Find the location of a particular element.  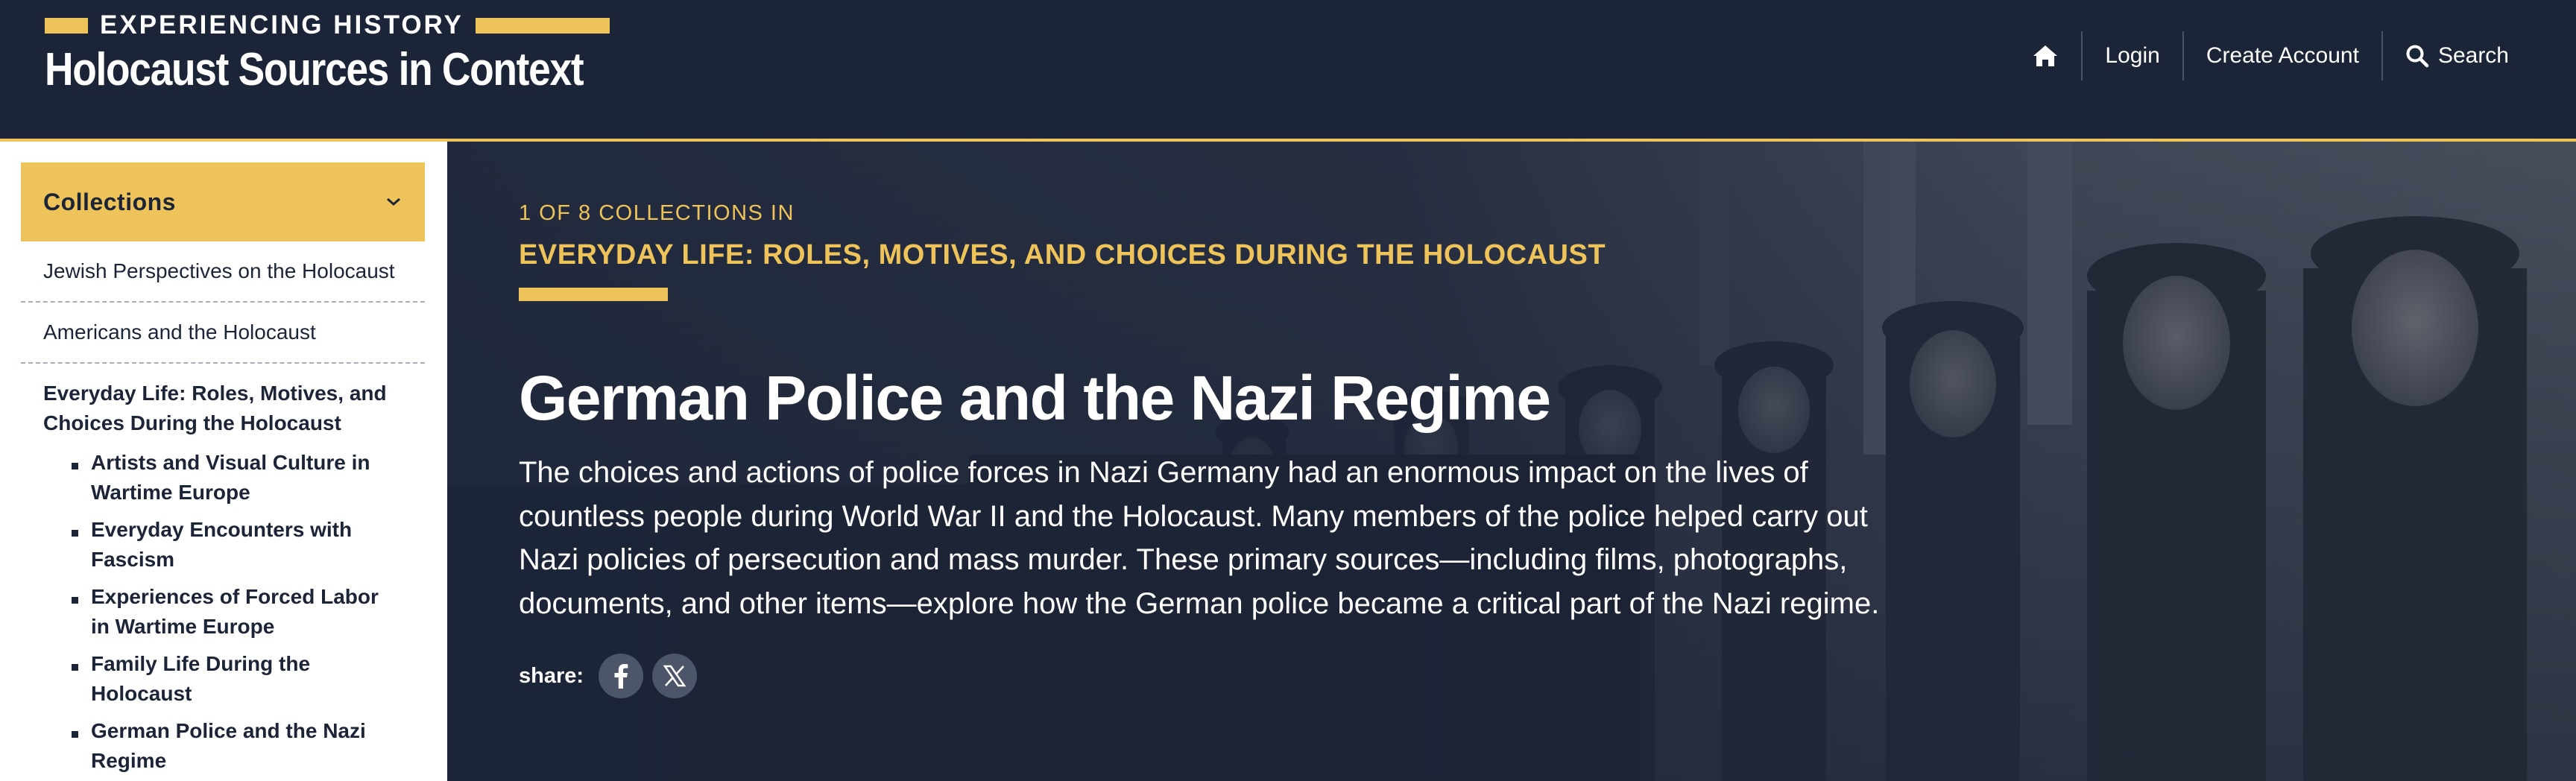

site-title: Holocaust Sources in Context is located at coordinates (314, 69).